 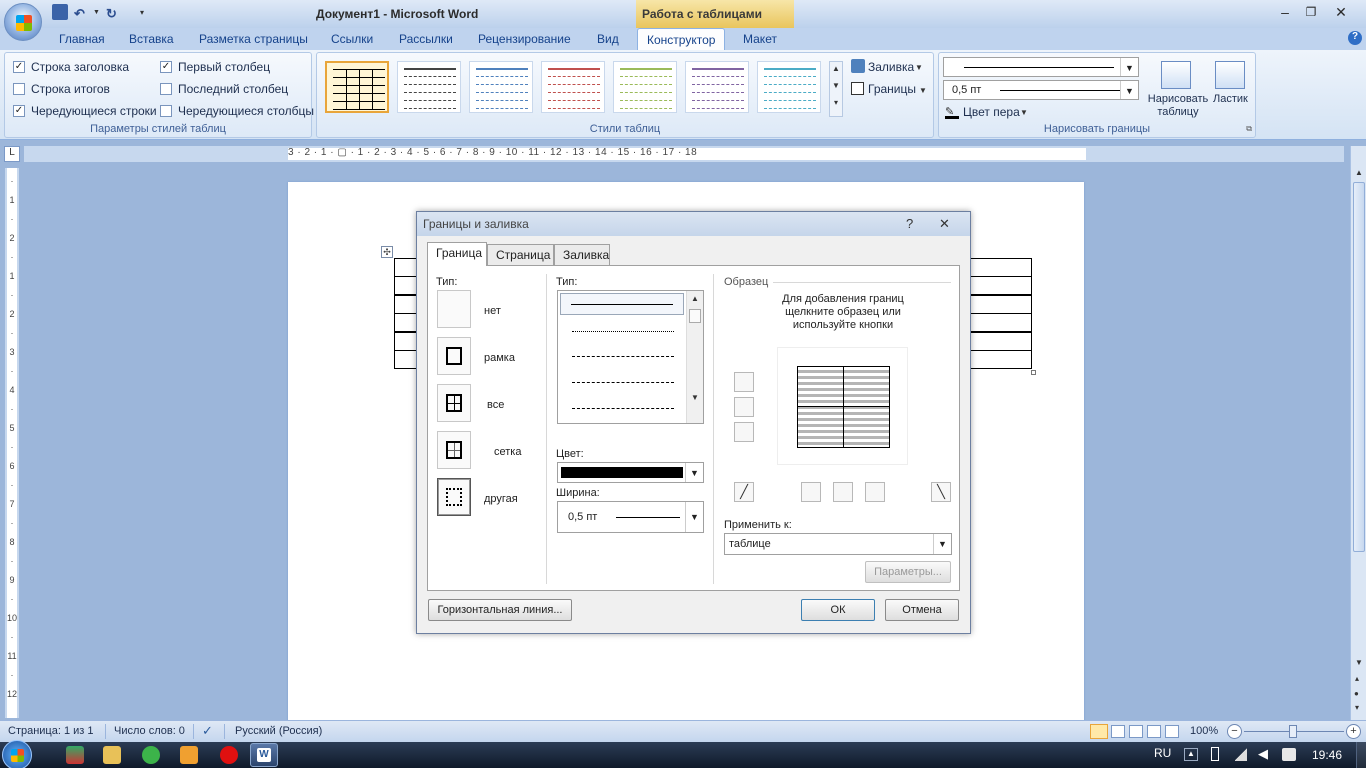 I want to click on show-desktop-button, so click(x=1361, y=755).